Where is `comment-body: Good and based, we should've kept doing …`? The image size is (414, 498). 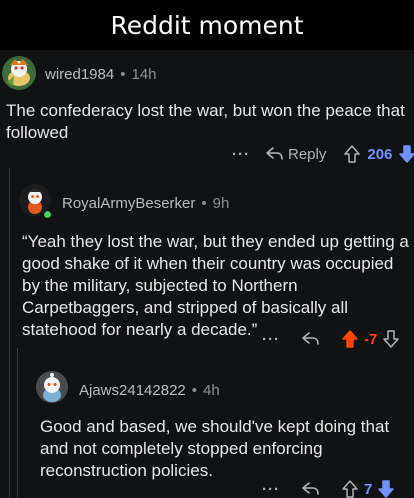
comment-body: Good and based, we should've kept doing … is located at coordinates (215, 448).